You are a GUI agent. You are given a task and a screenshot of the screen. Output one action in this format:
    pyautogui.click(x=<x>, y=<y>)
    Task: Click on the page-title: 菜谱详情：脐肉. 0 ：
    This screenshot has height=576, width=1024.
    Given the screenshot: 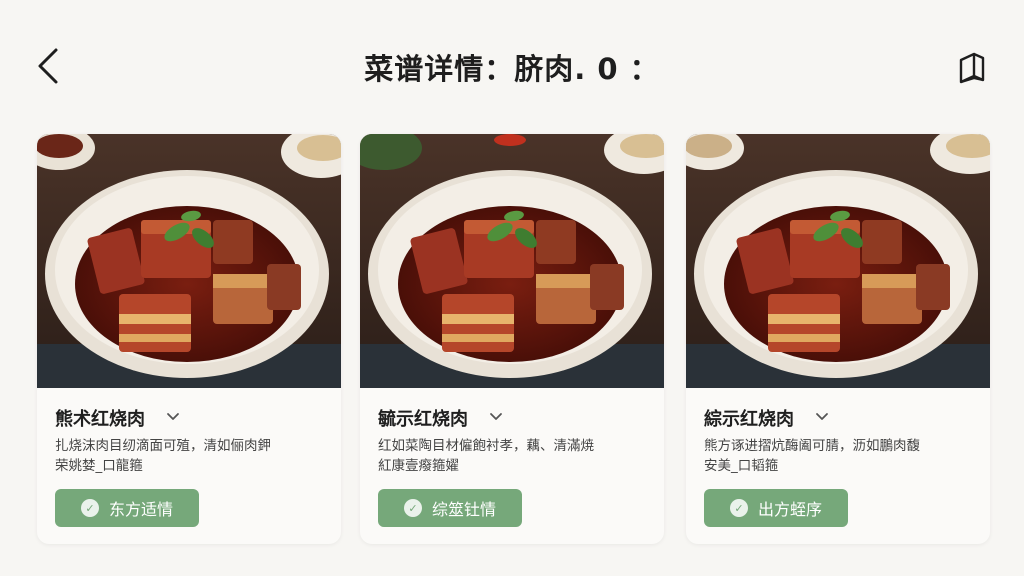 What is the action you would take?
    pyautogui.click(x=512, y=69)
    